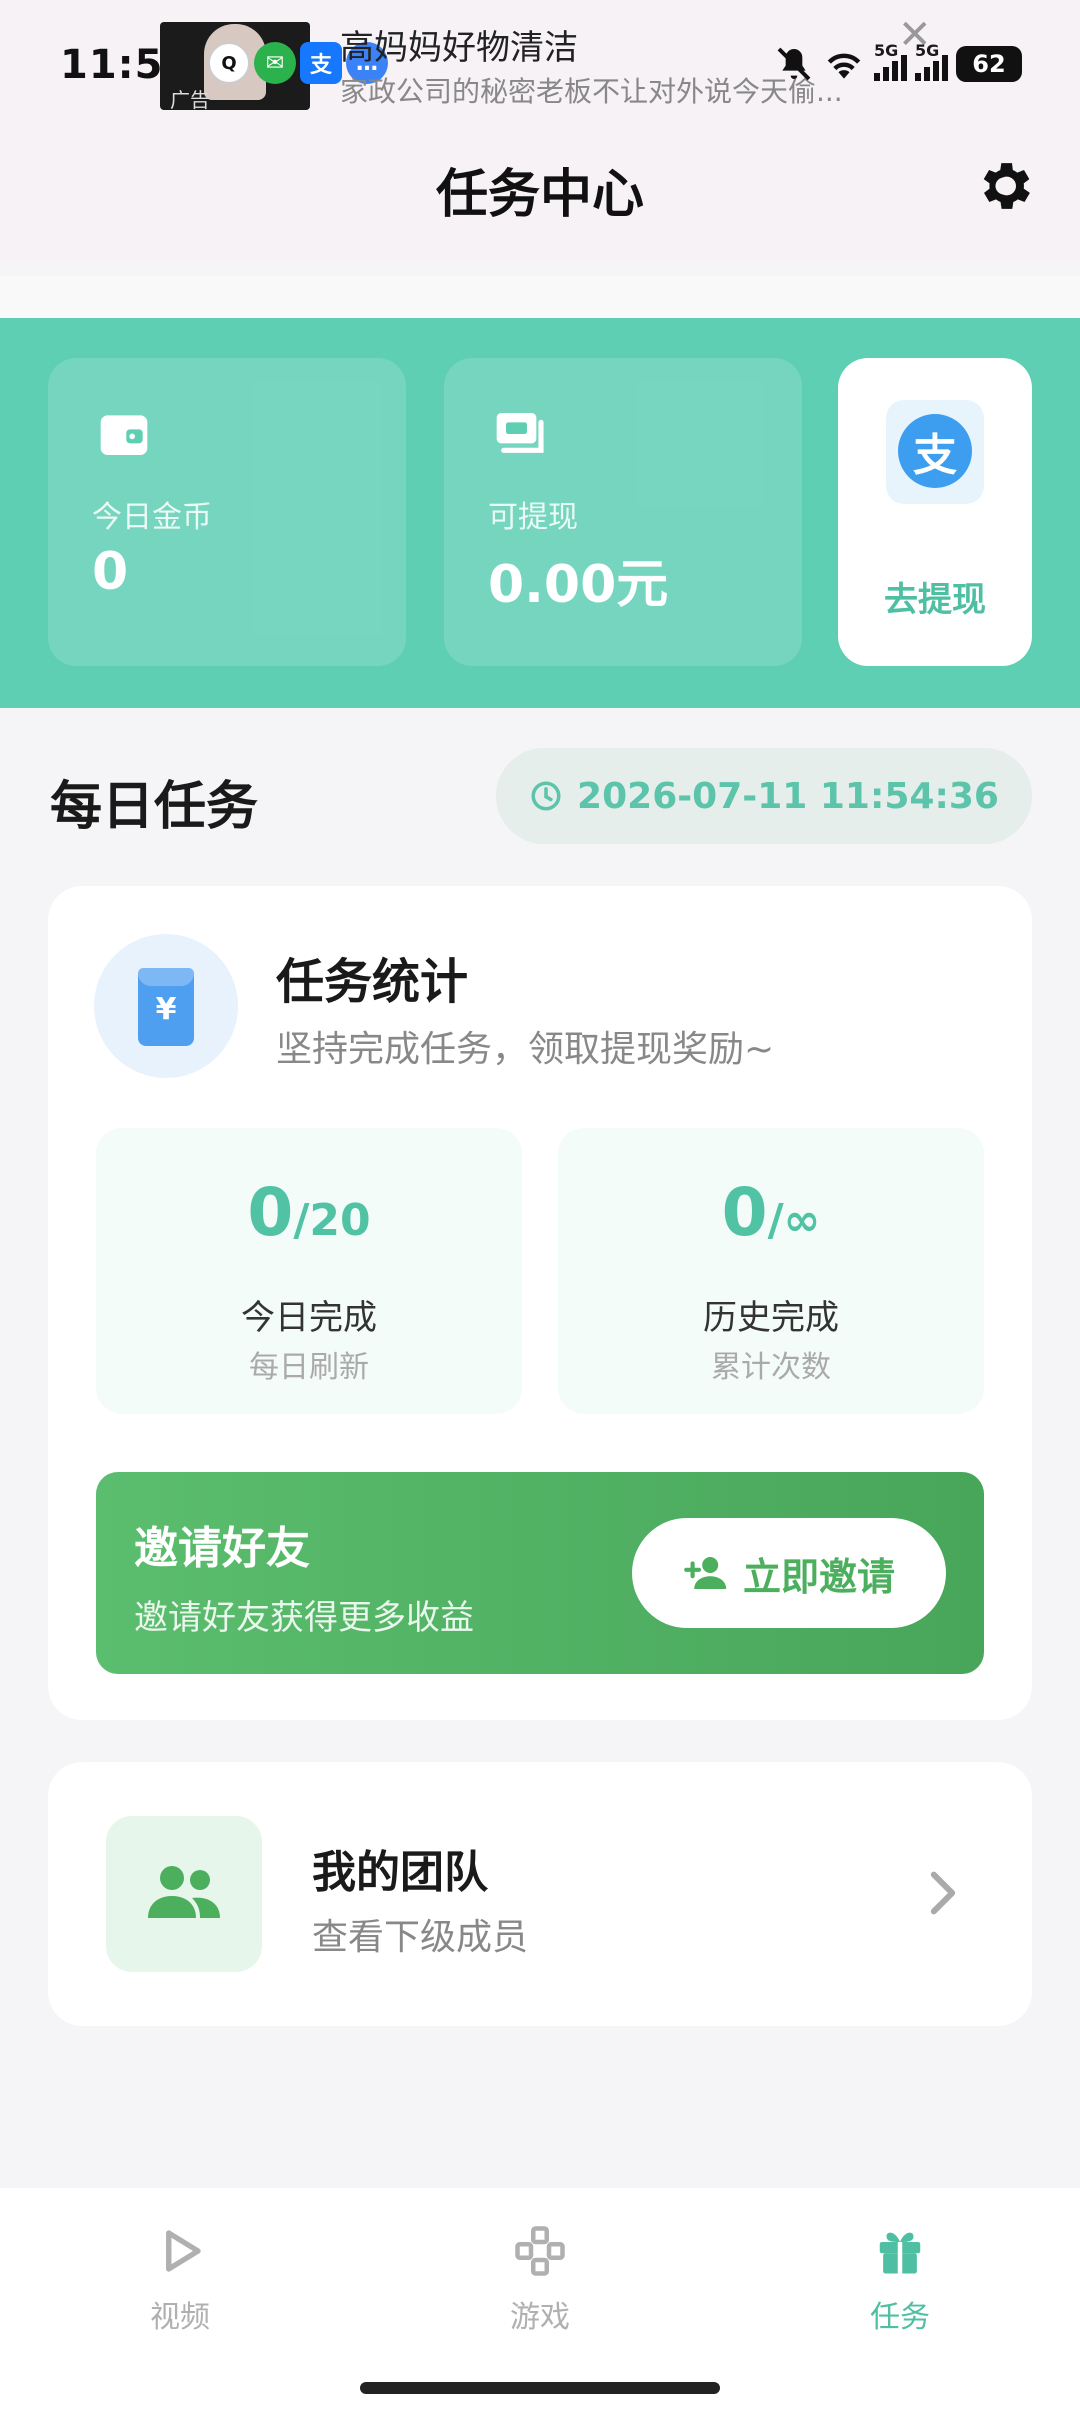  Describe the element at coordinates (520, 433) in the screenshot. I see `cash-icon` at that location.